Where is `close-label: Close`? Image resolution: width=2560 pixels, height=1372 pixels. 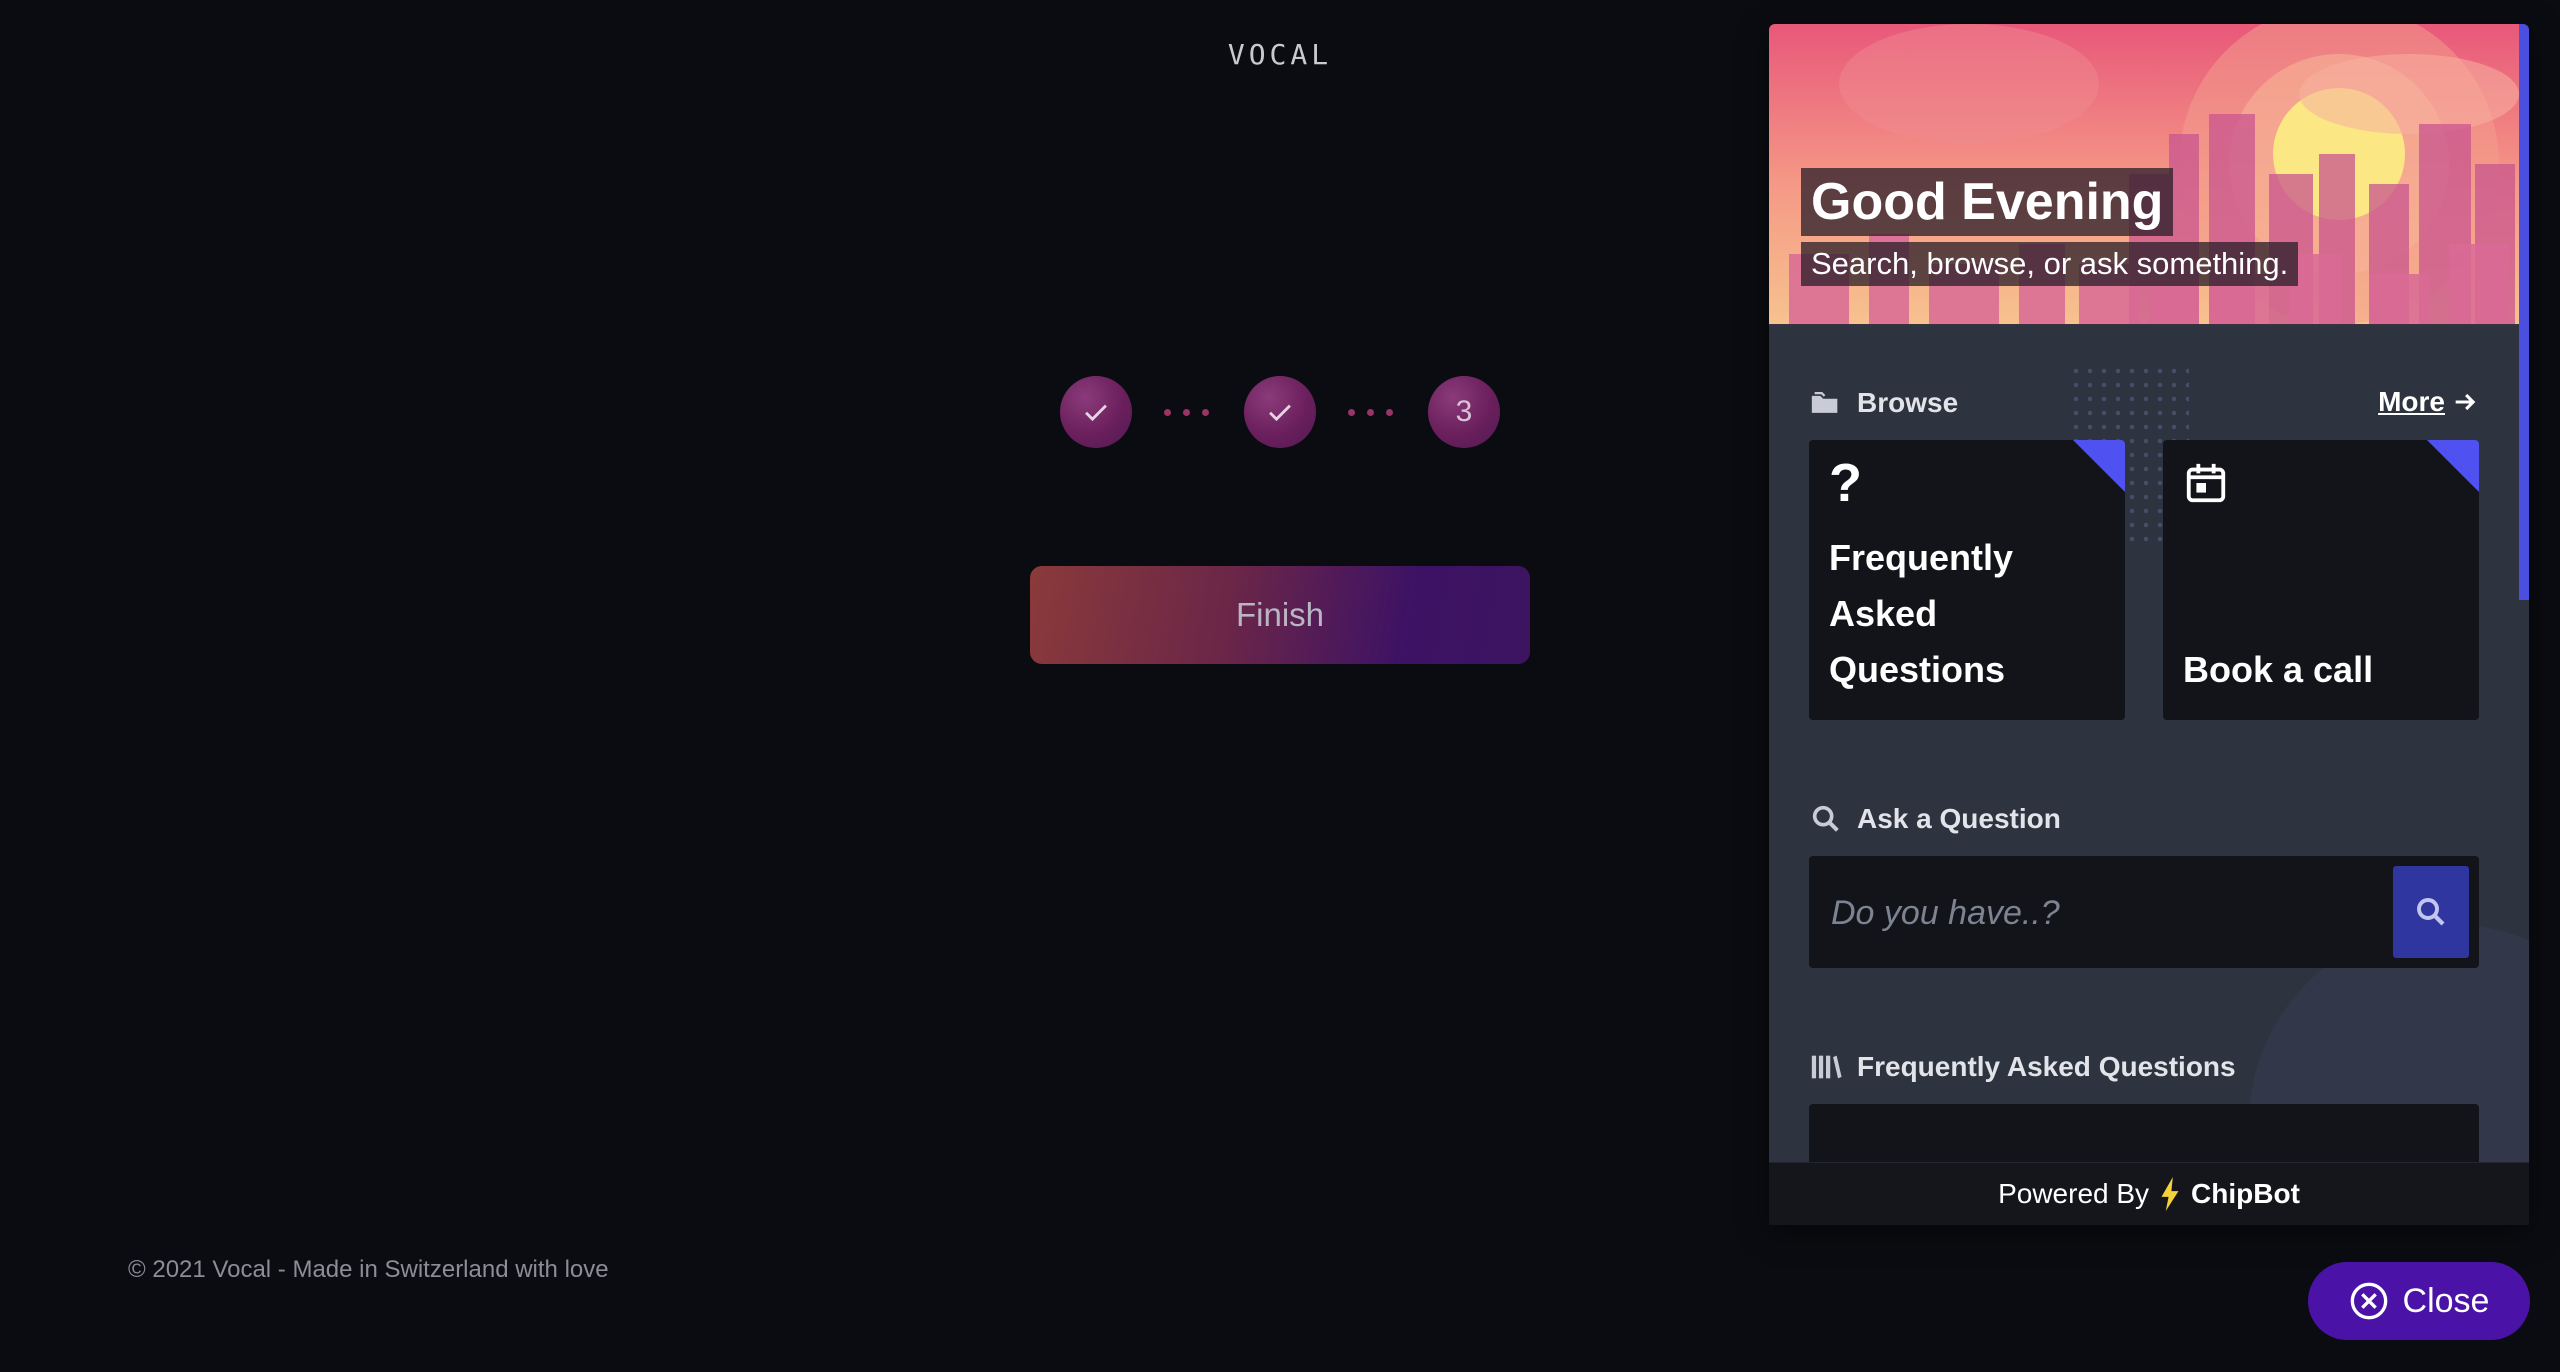 close-label: Close is located at coordinates (2446, 1300).